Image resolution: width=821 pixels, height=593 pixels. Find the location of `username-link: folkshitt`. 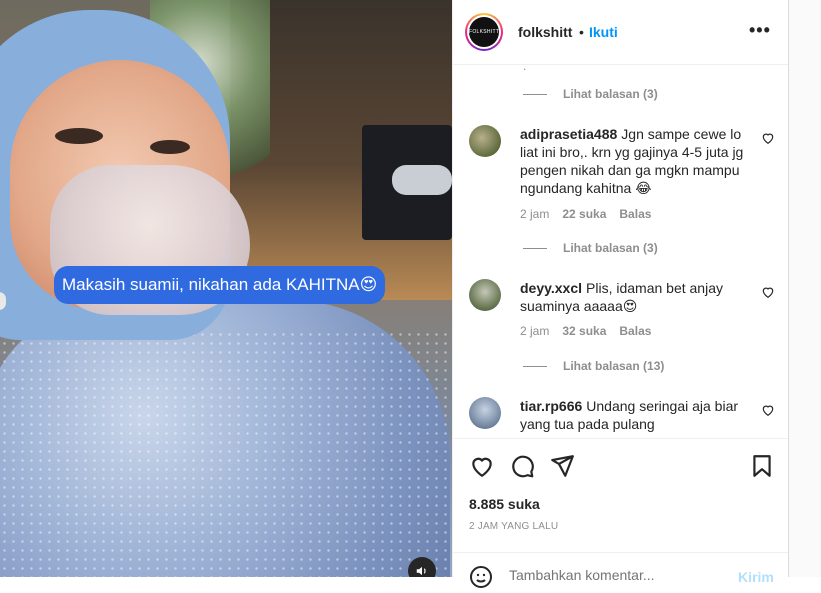

username-link: folkshitt is located at coordinates (545, 32).